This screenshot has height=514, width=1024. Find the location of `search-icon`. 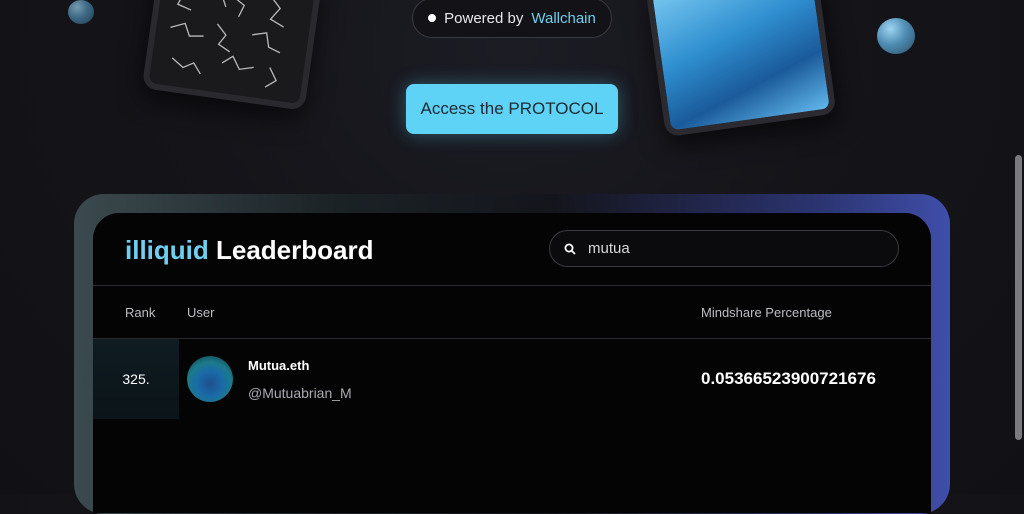

search-icon is located at coordinates (570, 249).